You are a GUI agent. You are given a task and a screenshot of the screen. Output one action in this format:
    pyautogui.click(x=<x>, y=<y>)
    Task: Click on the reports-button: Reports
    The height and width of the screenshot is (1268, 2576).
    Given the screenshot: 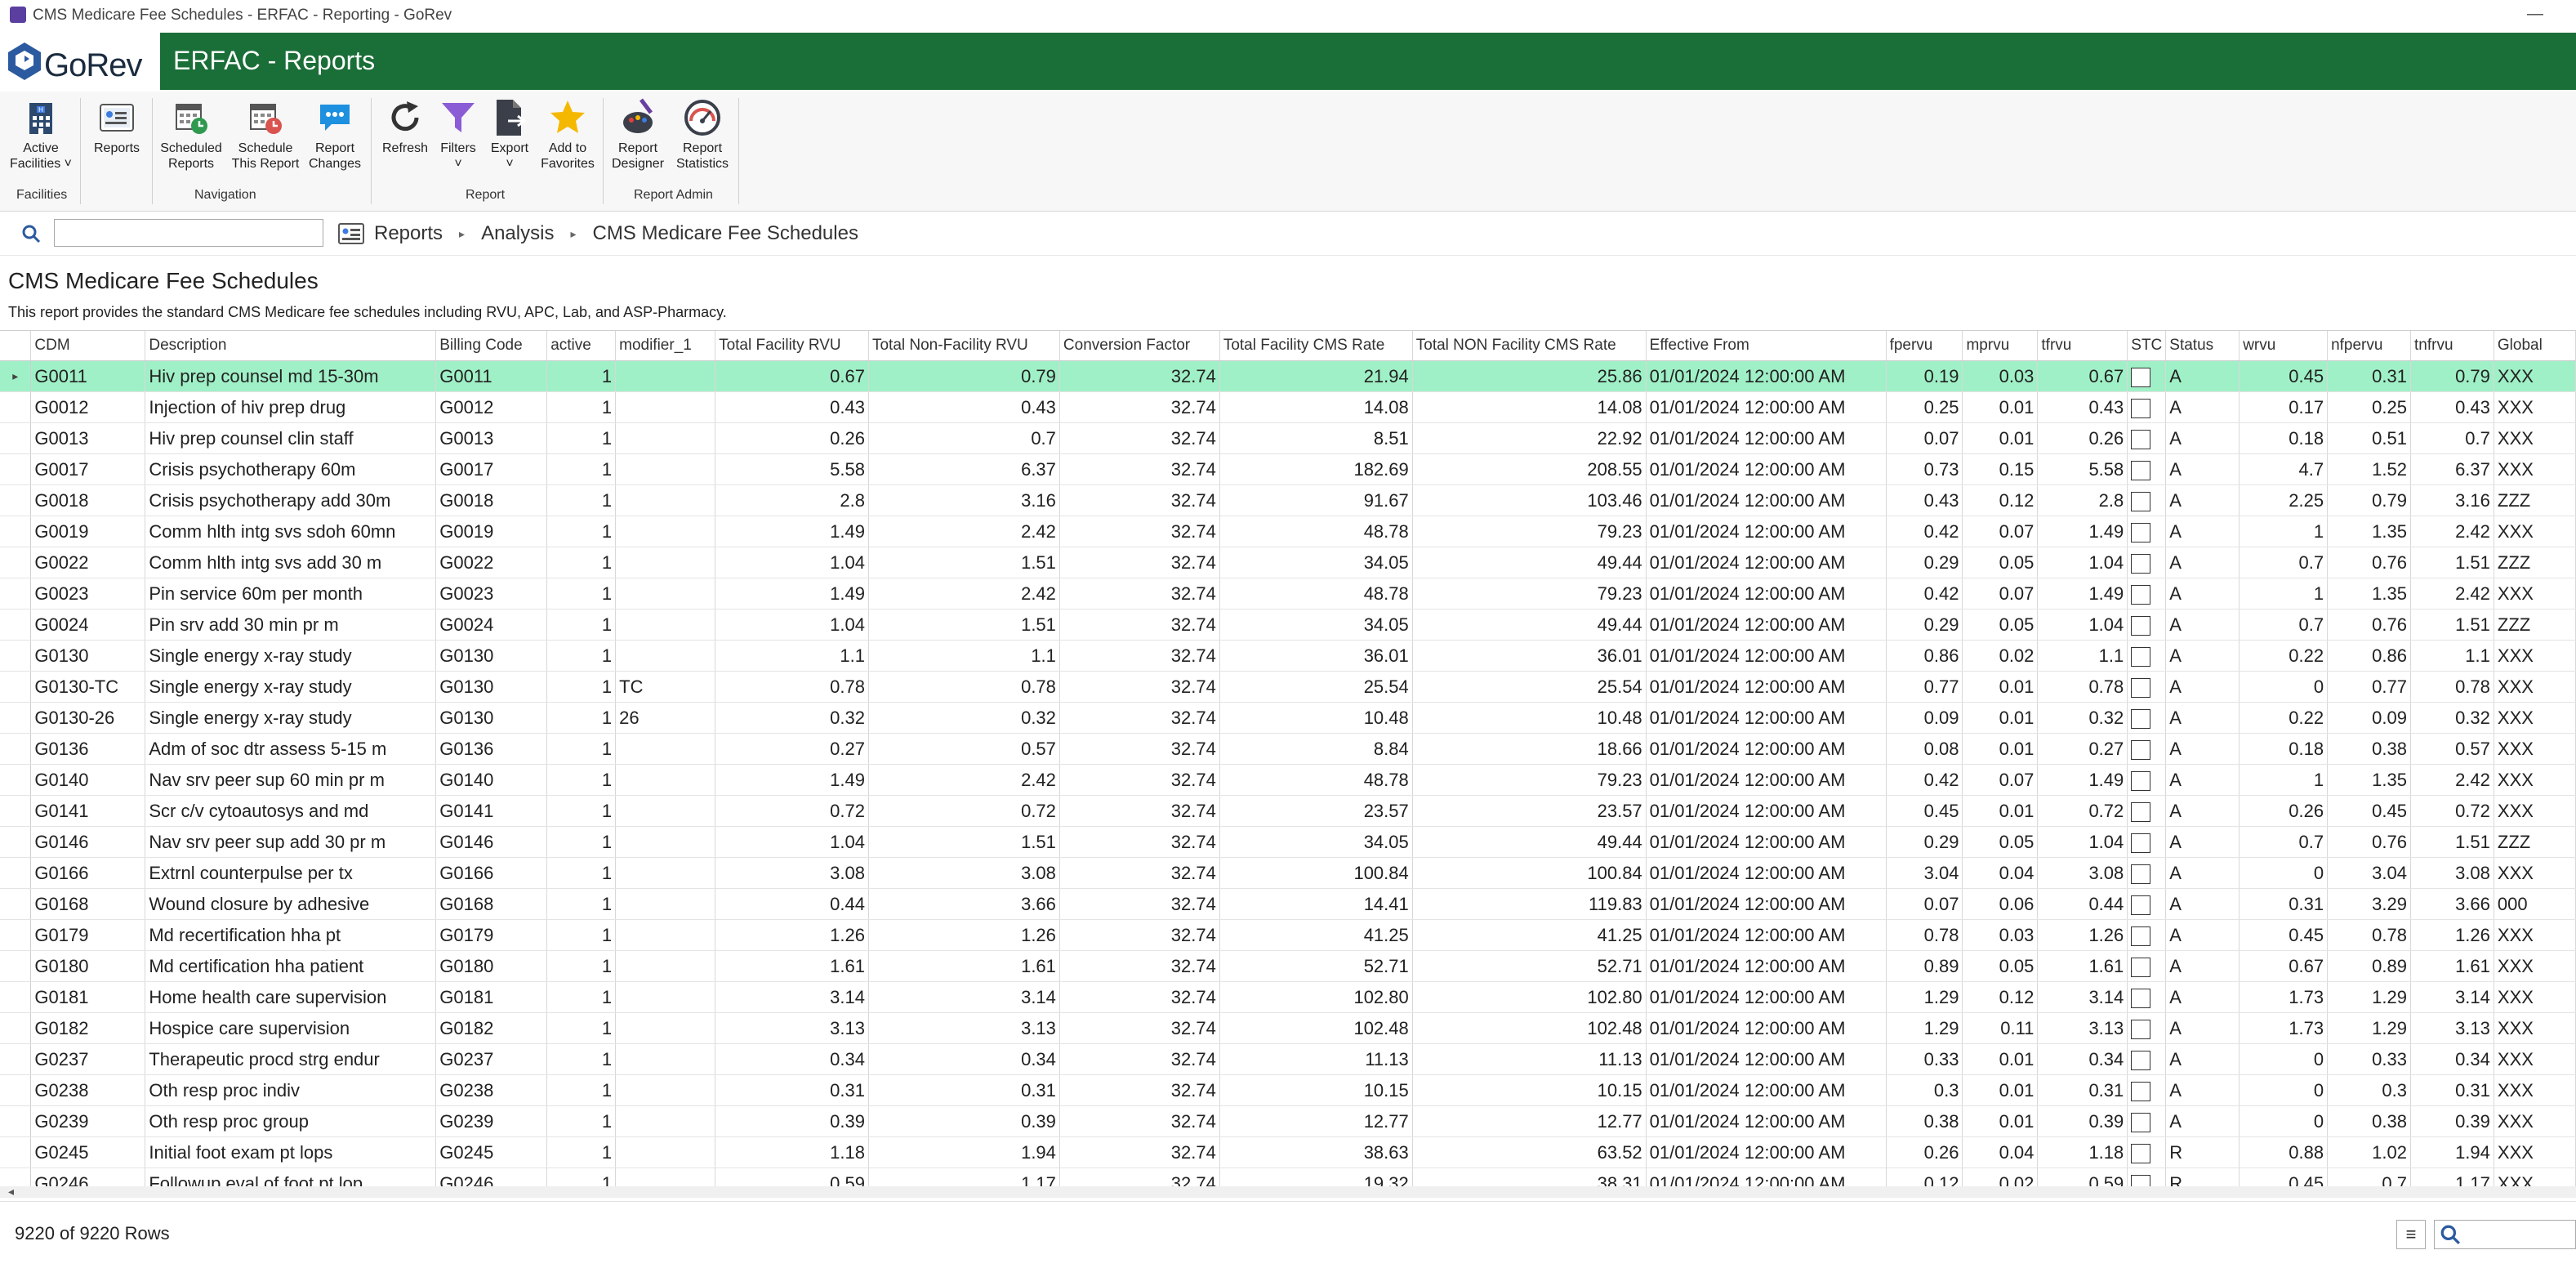 What is the action you would take?
    pyautogui.click(x=116, y=127)
    